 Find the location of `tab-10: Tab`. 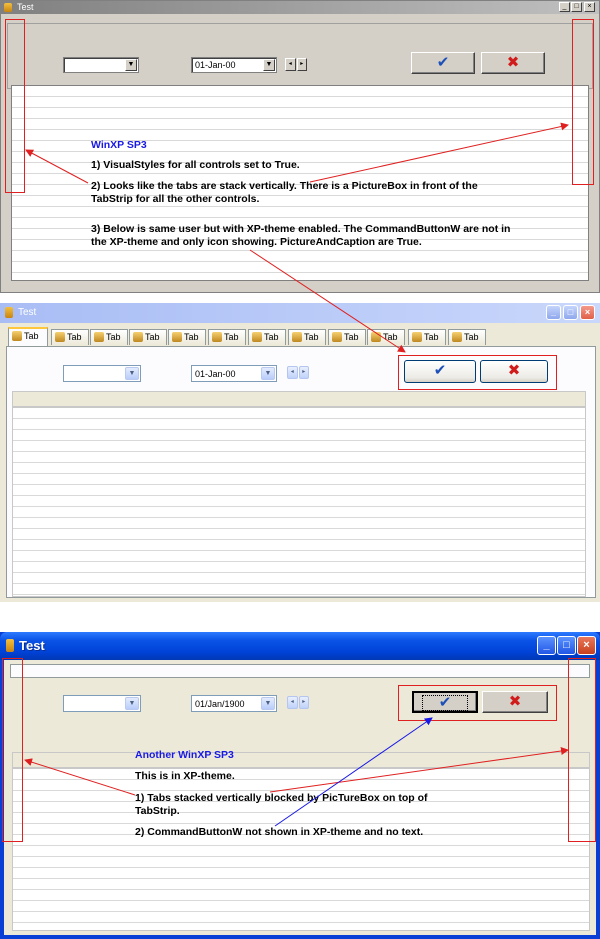

tab-10: Tab is located at coordinates (386, 337).